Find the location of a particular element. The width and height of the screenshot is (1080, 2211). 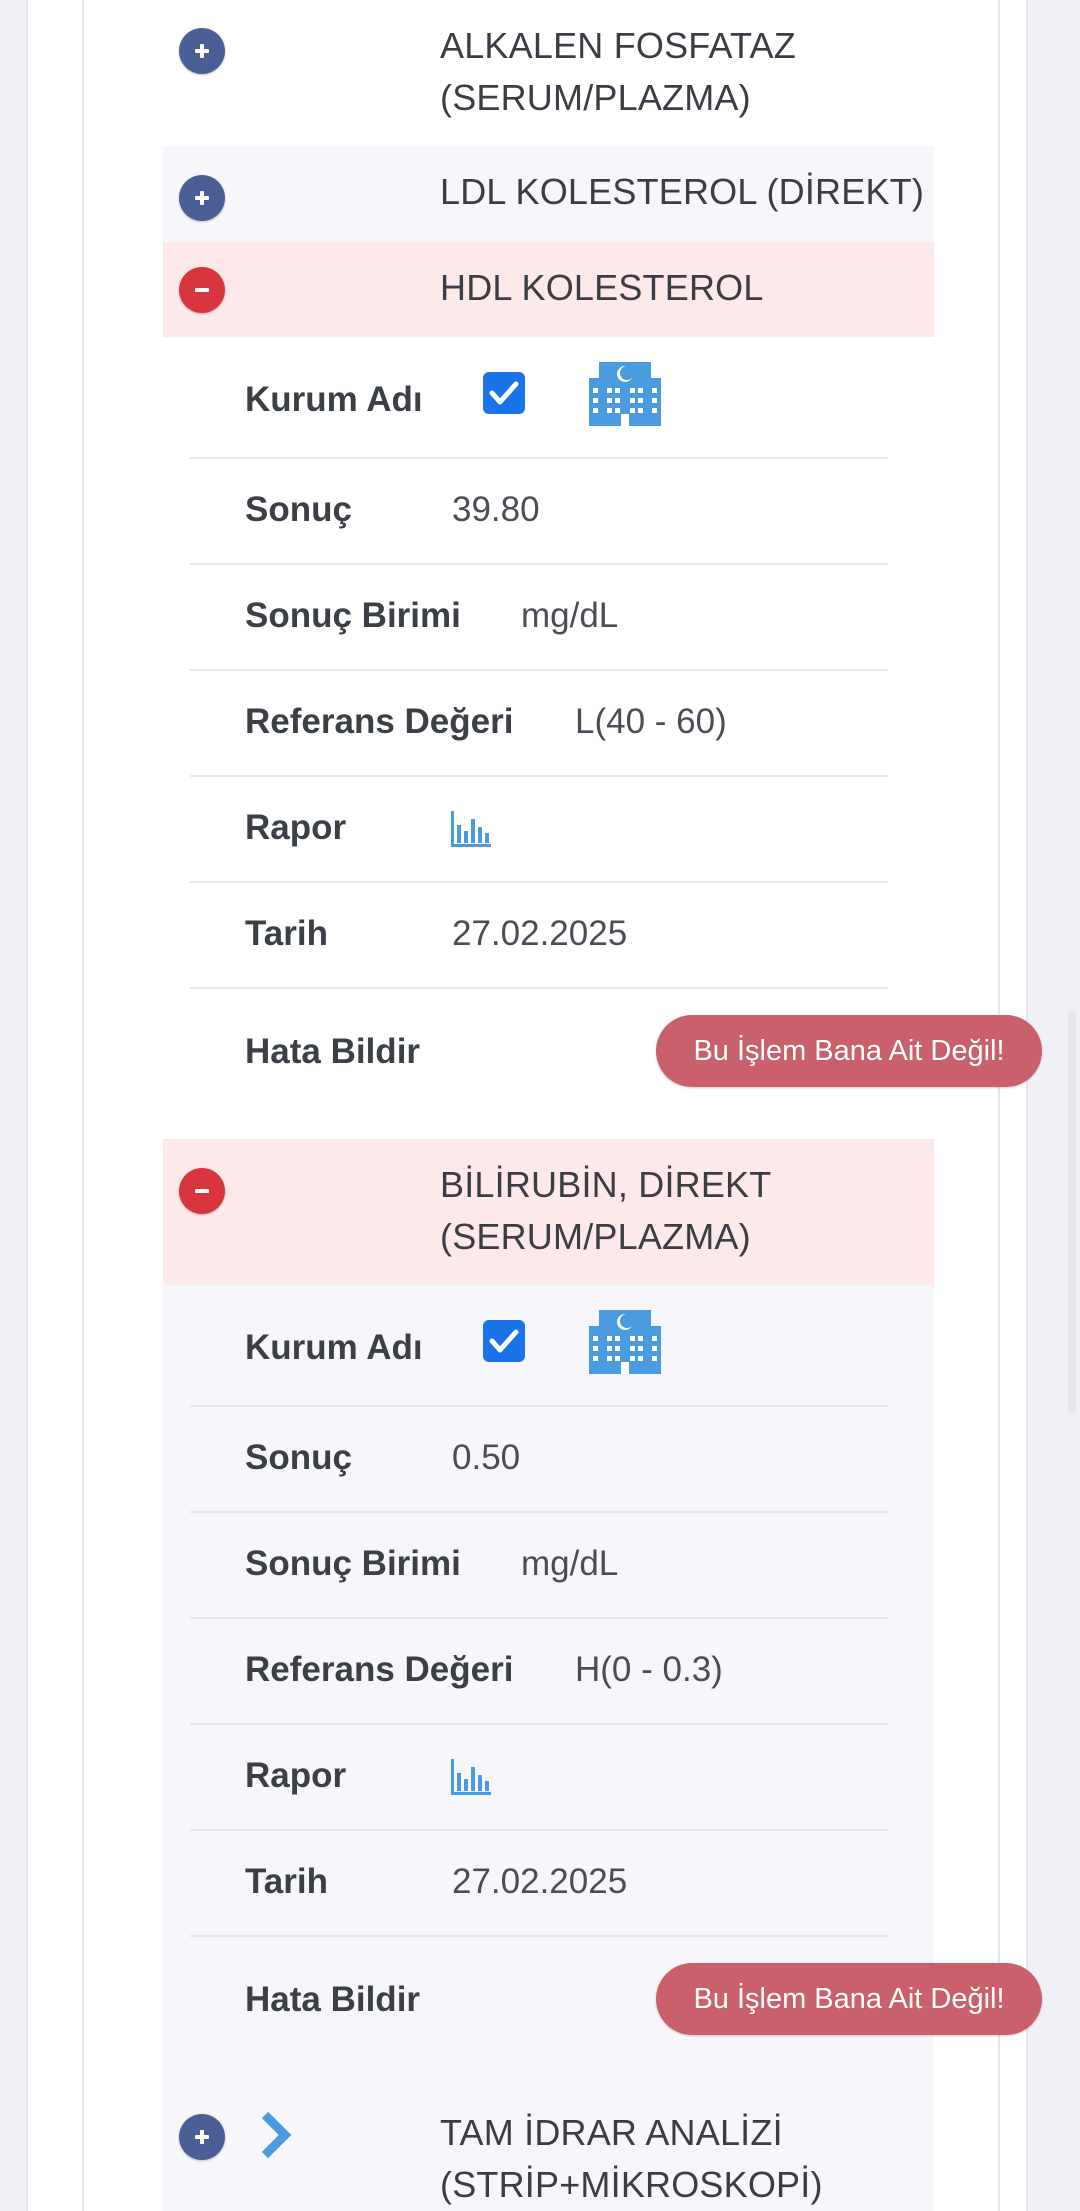

scrollbar is located at coordinates (1072, 1212).